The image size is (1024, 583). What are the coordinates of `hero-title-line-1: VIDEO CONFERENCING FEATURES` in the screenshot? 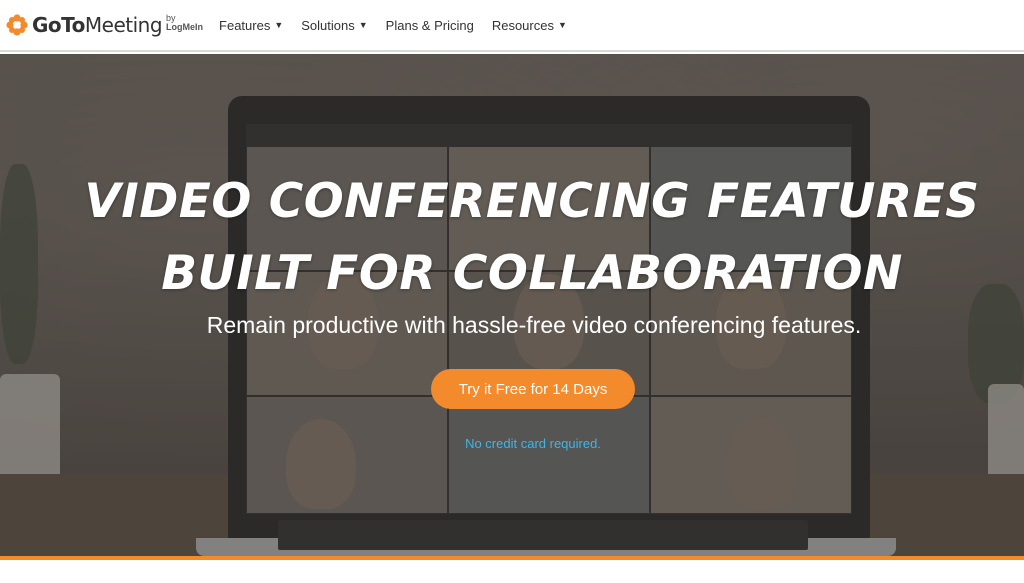 It's located at (532, 201).